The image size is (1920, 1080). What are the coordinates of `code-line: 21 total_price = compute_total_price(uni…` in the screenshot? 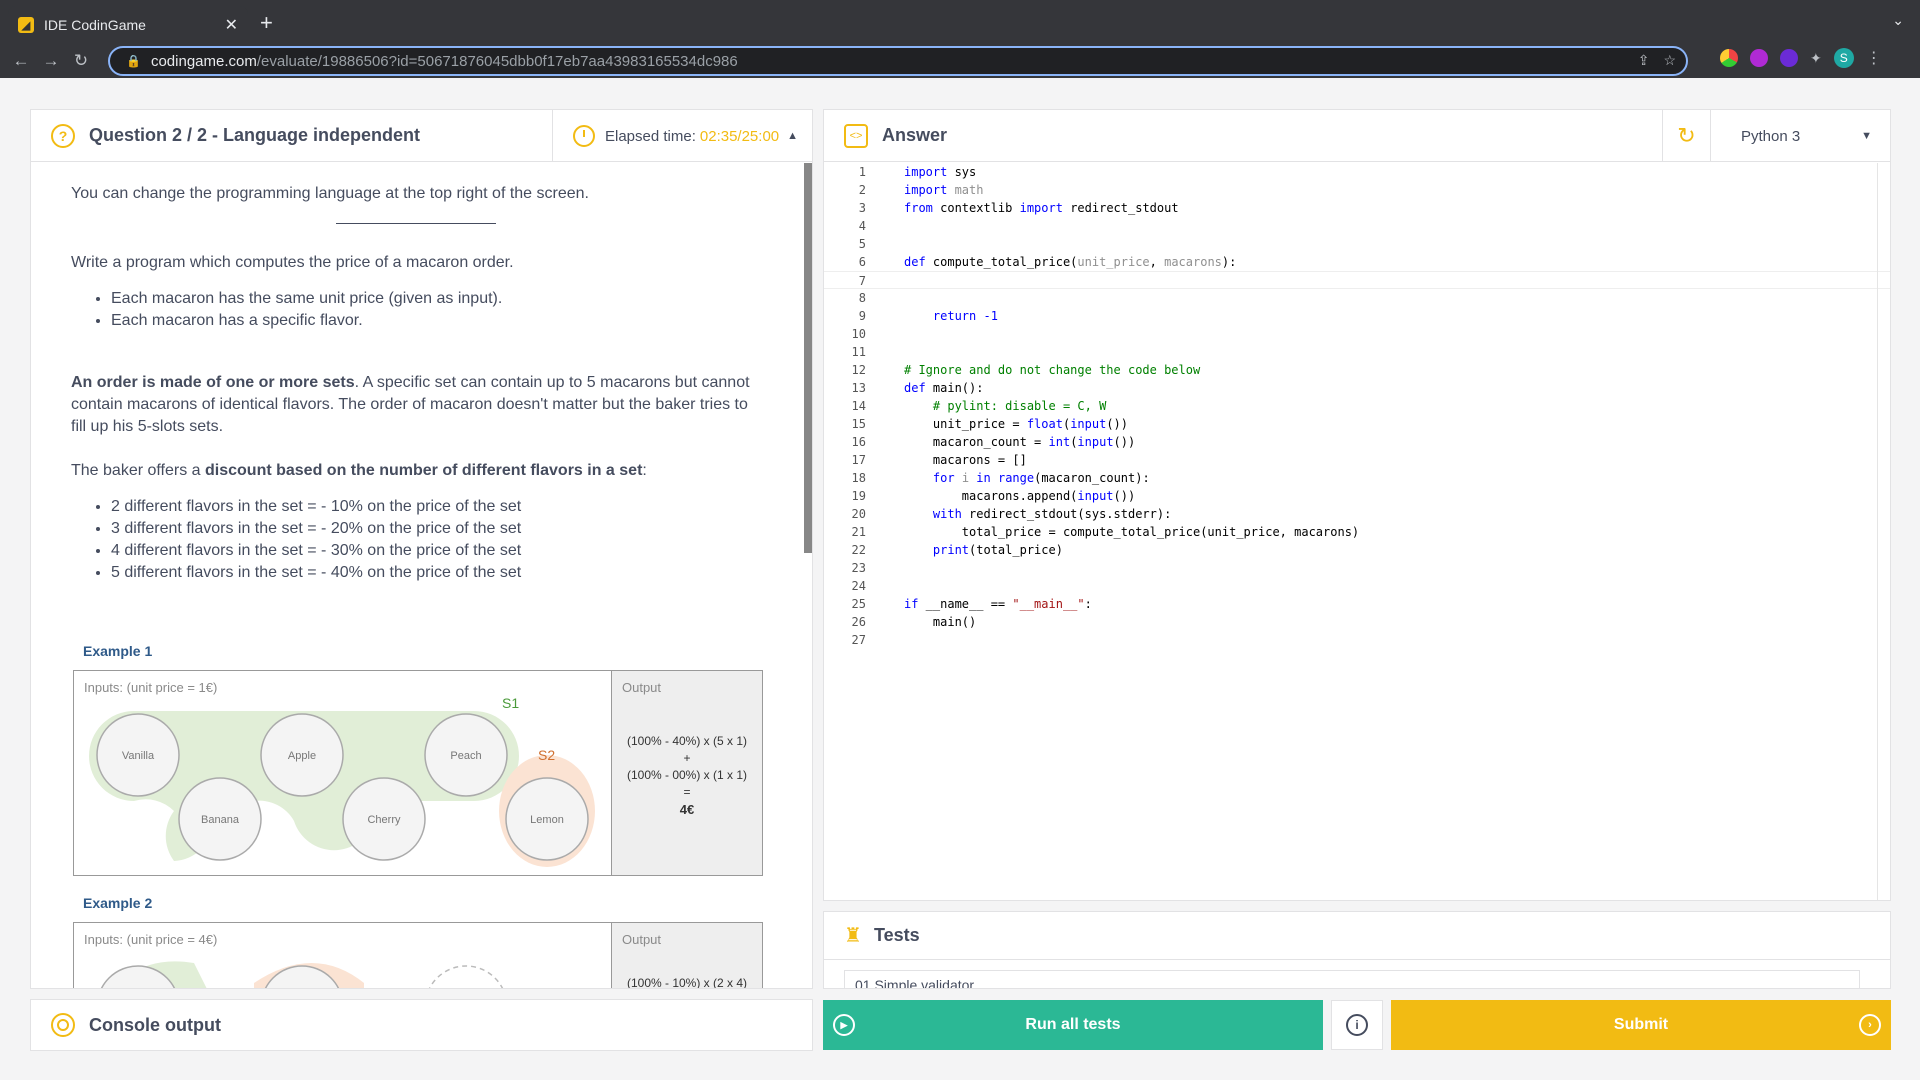 It's located at (1357, 532).